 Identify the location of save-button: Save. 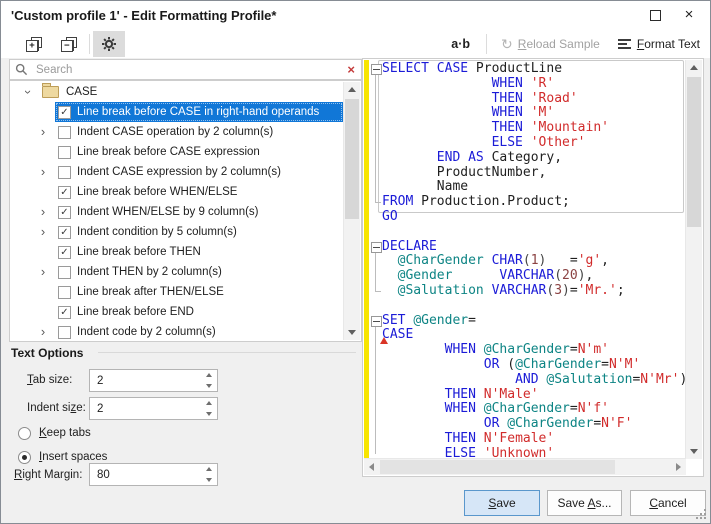
(502, 503).